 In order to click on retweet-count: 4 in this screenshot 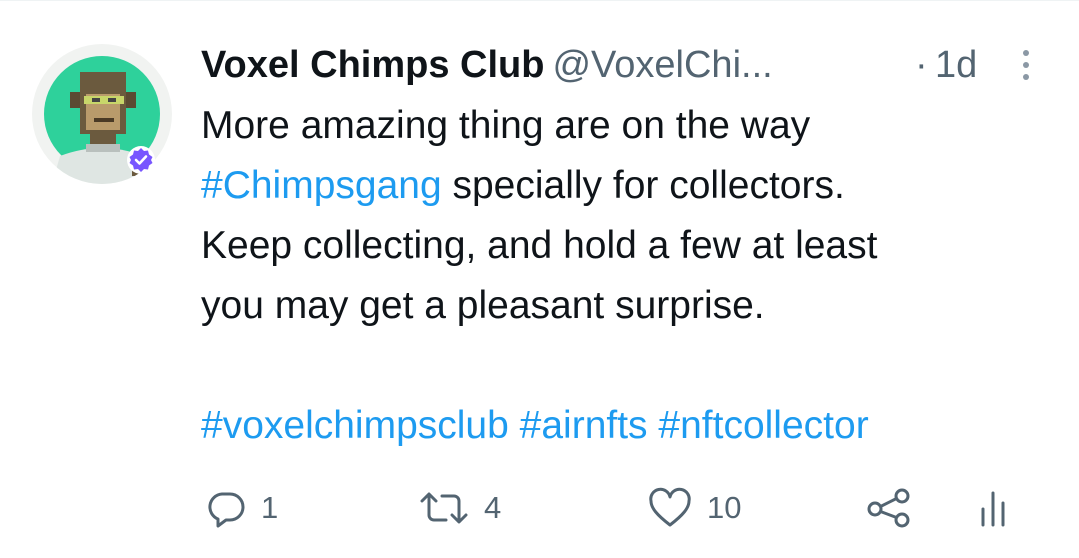, I will do `click(493, 507)`.